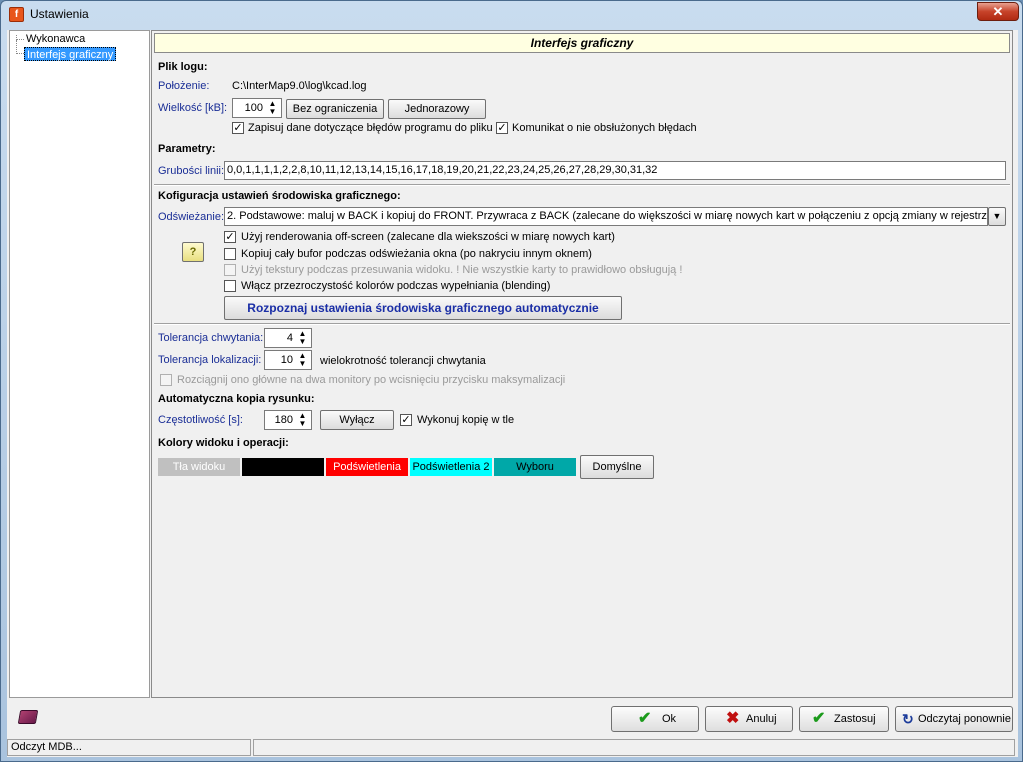 This screenshot has height=762, width=1023. I want to click on selection-color-swatch: Wyboru, so click(535, 467).